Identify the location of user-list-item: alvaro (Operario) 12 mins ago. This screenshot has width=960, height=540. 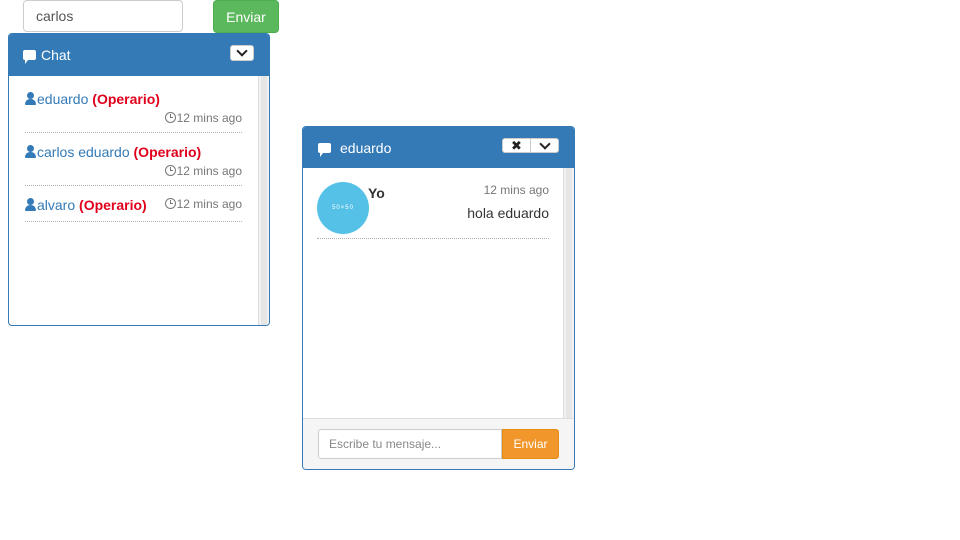
(133, 209).